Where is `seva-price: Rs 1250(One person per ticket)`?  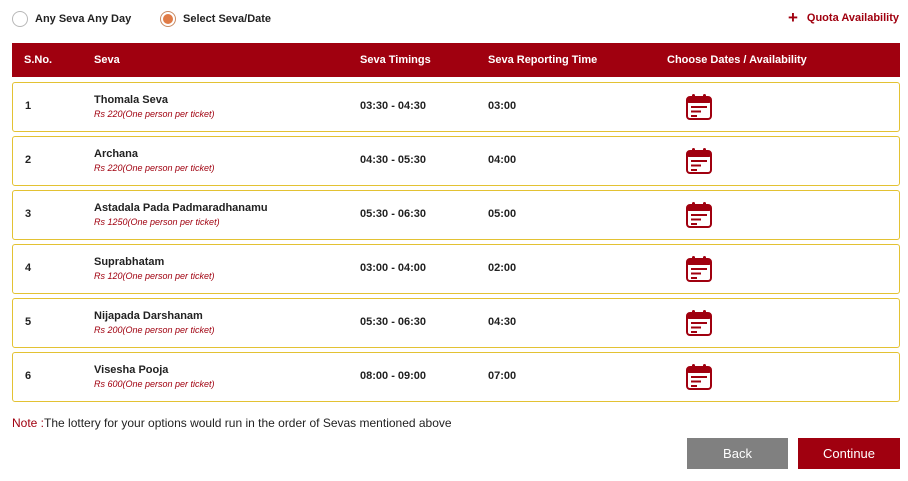
seva-price: Rs 1250(One person per ticket) is located at coordinates (157, 222).